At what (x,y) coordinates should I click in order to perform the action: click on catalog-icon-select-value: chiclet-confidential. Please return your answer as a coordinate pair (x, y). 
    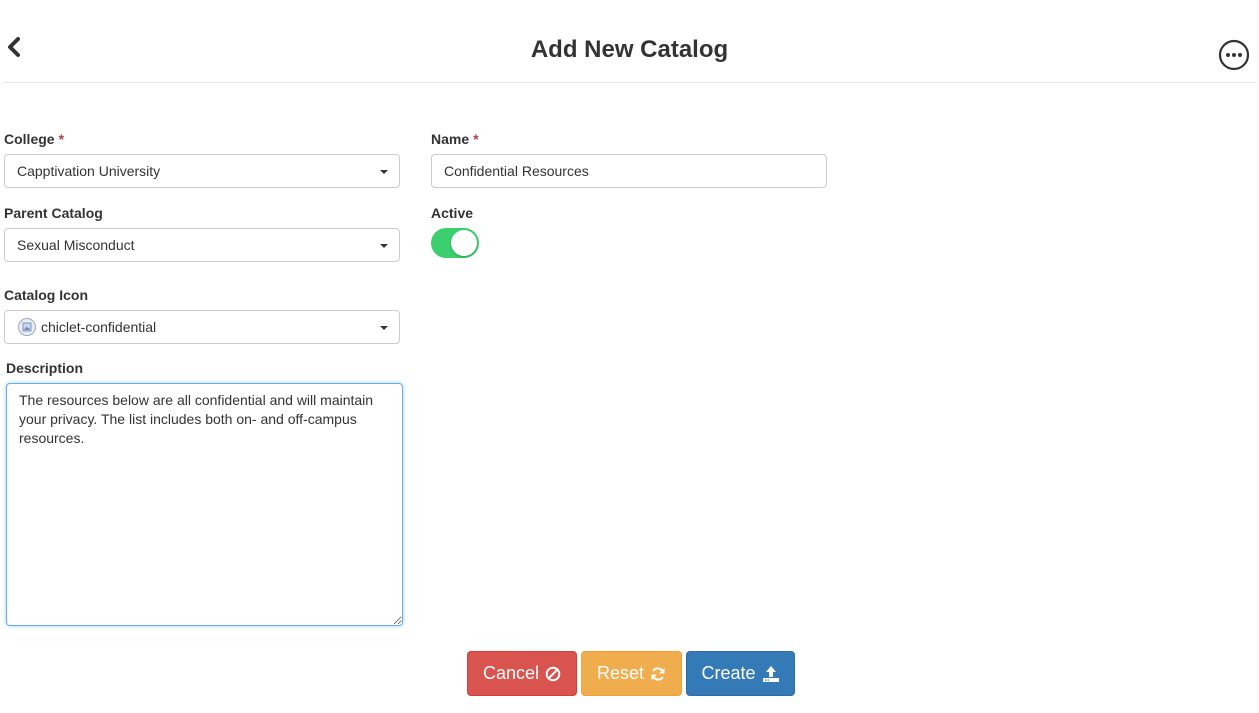
    Looking at the image, I should click on (99, 327).